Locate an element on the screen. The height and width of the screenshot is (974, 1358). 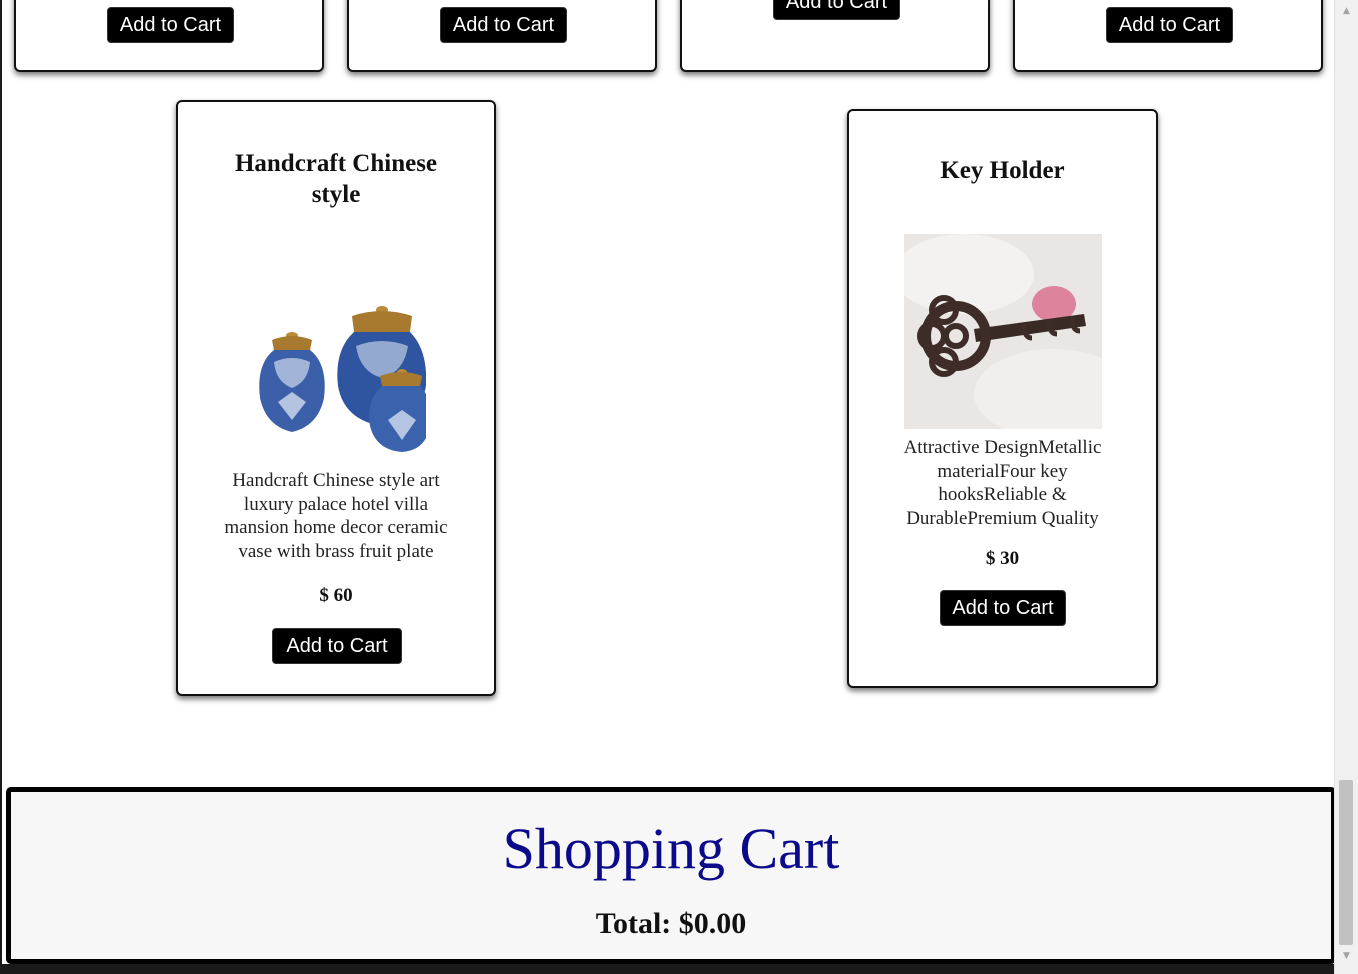
vertical-scrollbar: ▲ ▼ is located at coordinates (1346, 487).